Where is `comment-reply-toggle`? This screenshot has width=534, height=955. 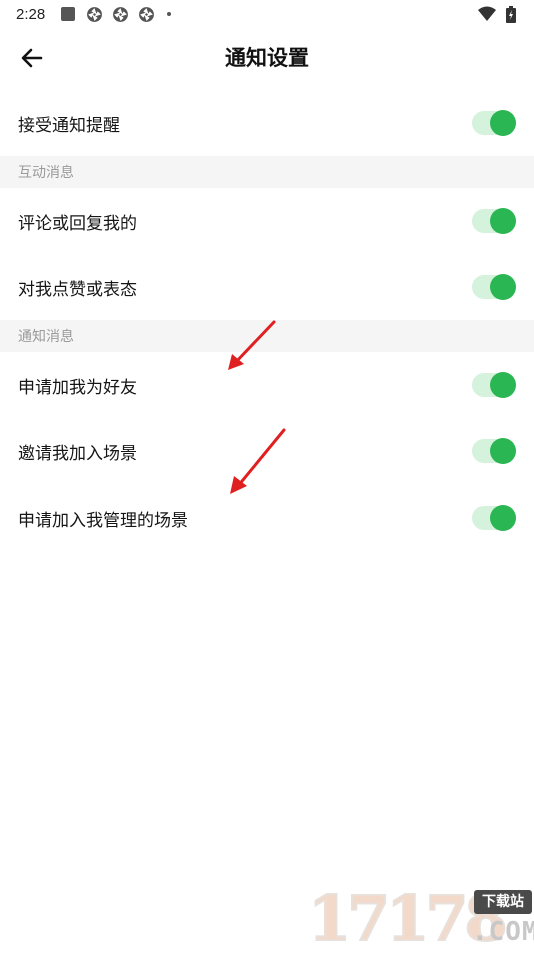
comment-reply-toggle is located at coordinates (494, 221).